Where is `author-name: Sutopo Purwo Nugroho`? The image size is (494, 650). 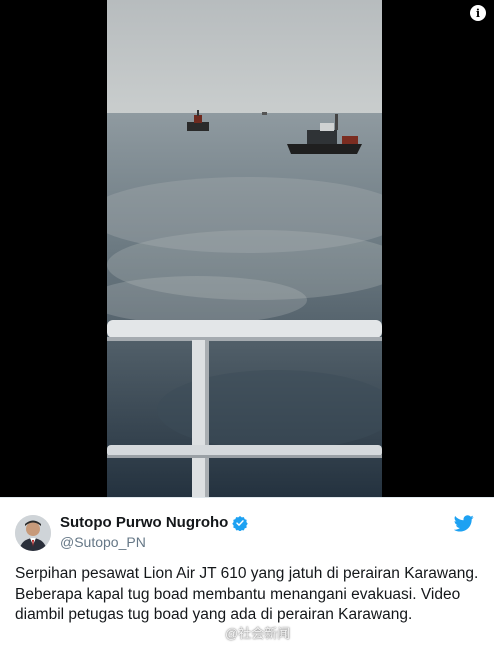
author-name: Sutopo Purwo Nugroho is located at coordinates (154, 522).